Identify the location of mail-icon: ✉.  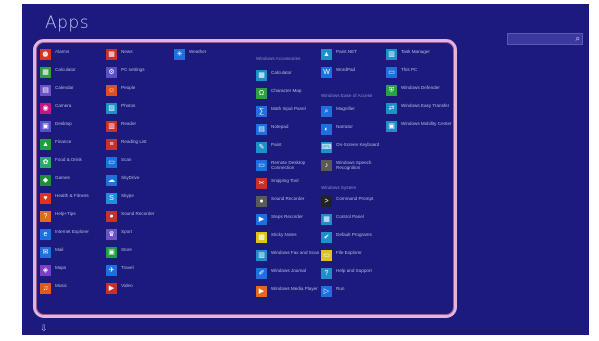
(45, 252).